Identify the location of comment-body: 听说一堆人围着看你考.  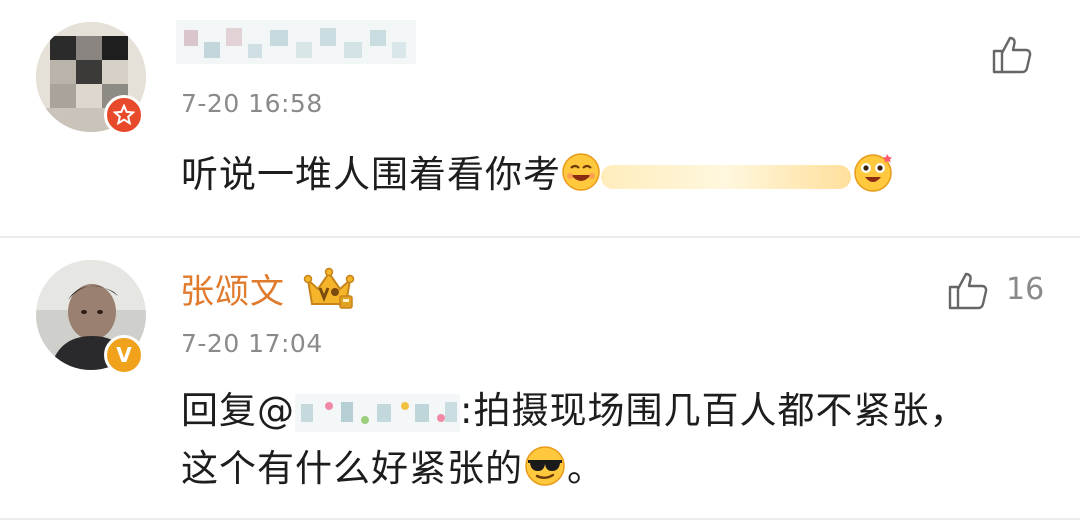
(371, 174).